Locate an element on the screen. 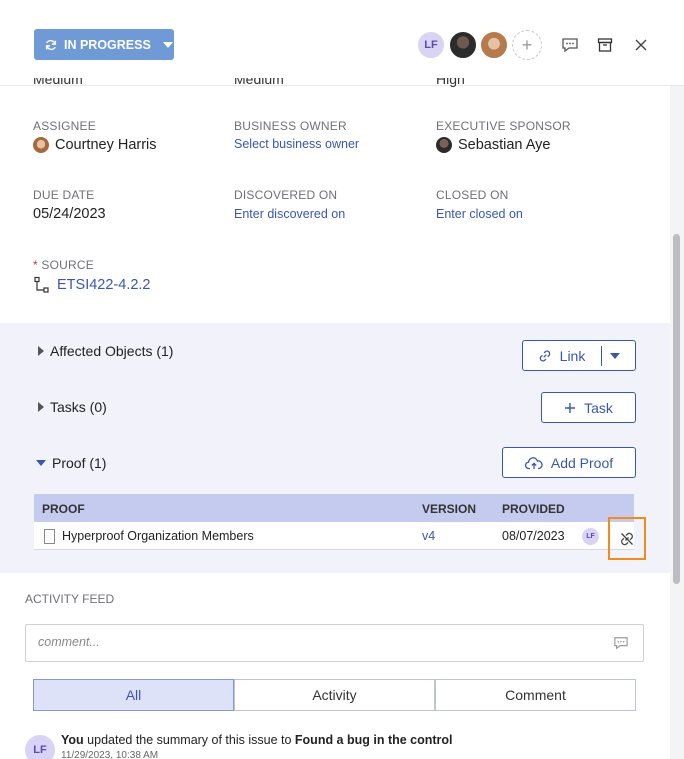  feed-action: updated the summary of this issue to is located at coordinates (189, 740).